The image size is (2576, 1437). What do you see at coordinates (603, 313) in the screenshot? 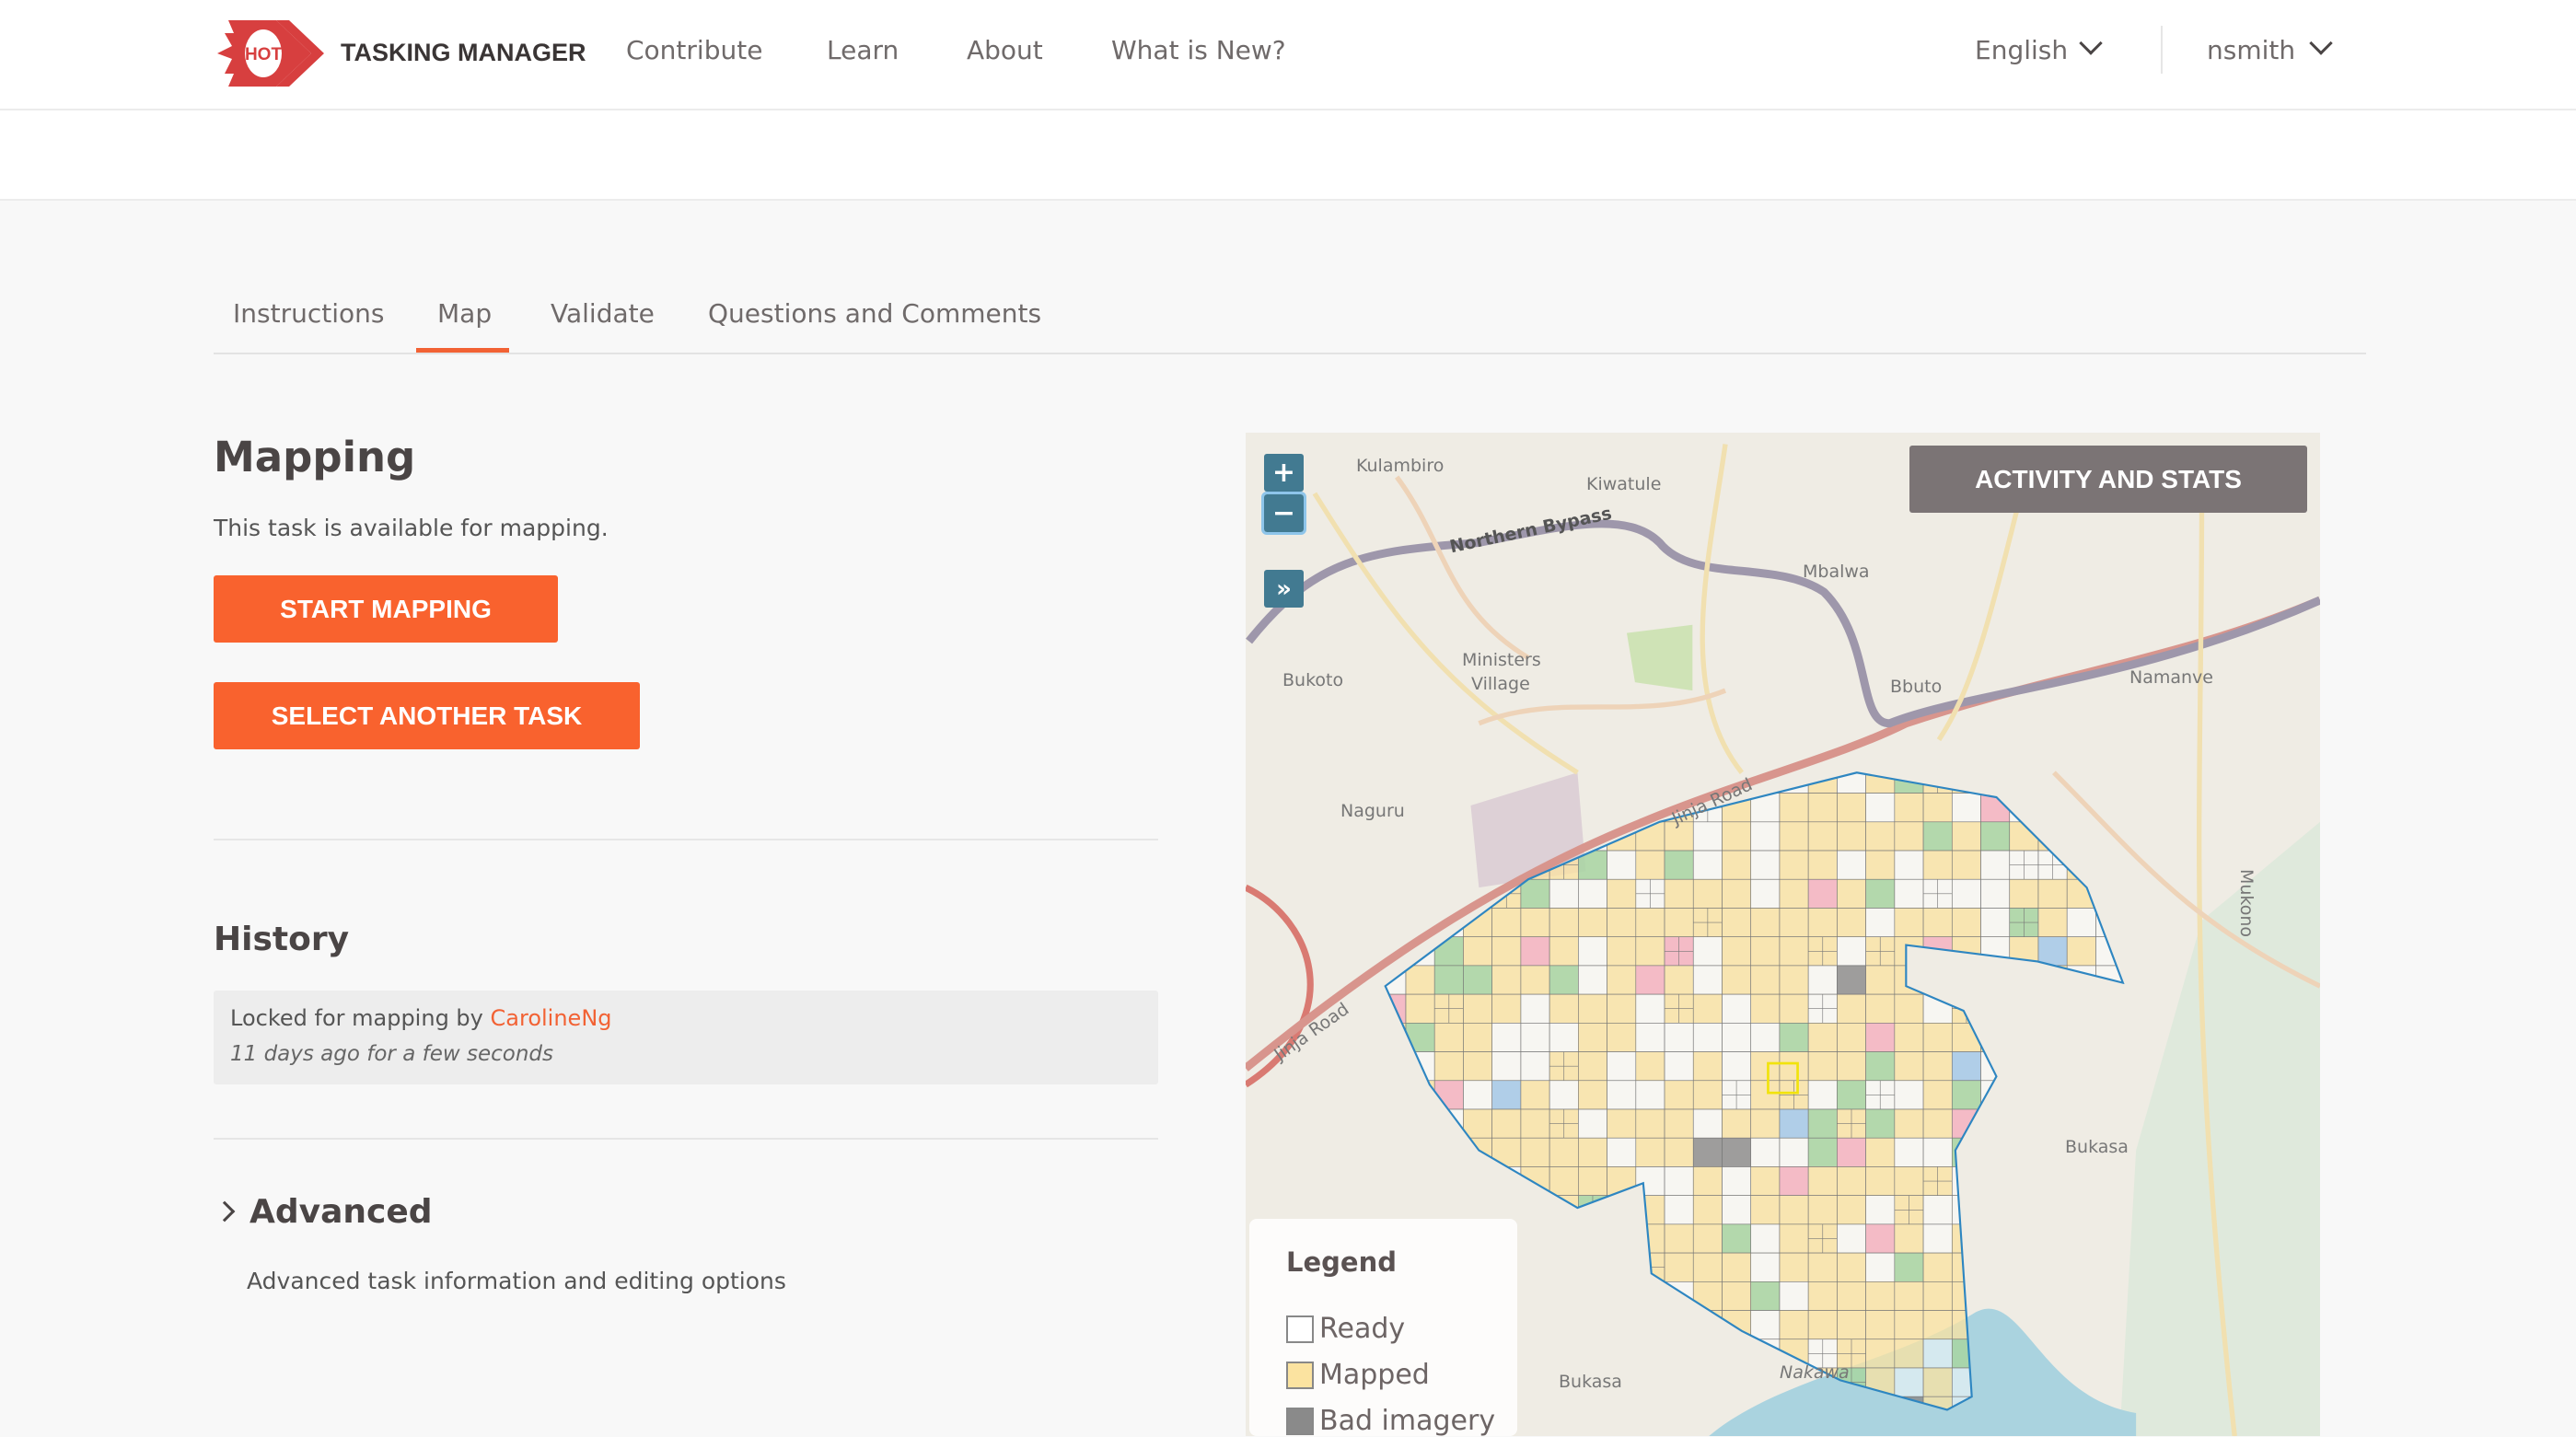
I see `tab-validate: Validate` at bounding box center [603, 313].